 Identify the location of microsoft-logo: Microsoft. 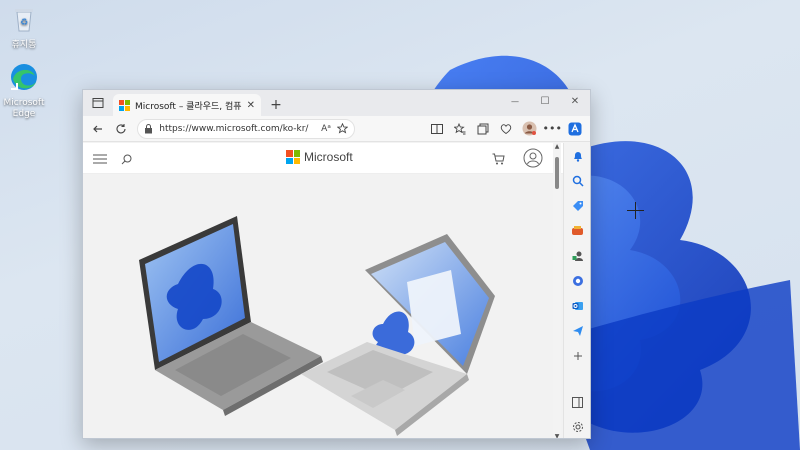
(319, 157).